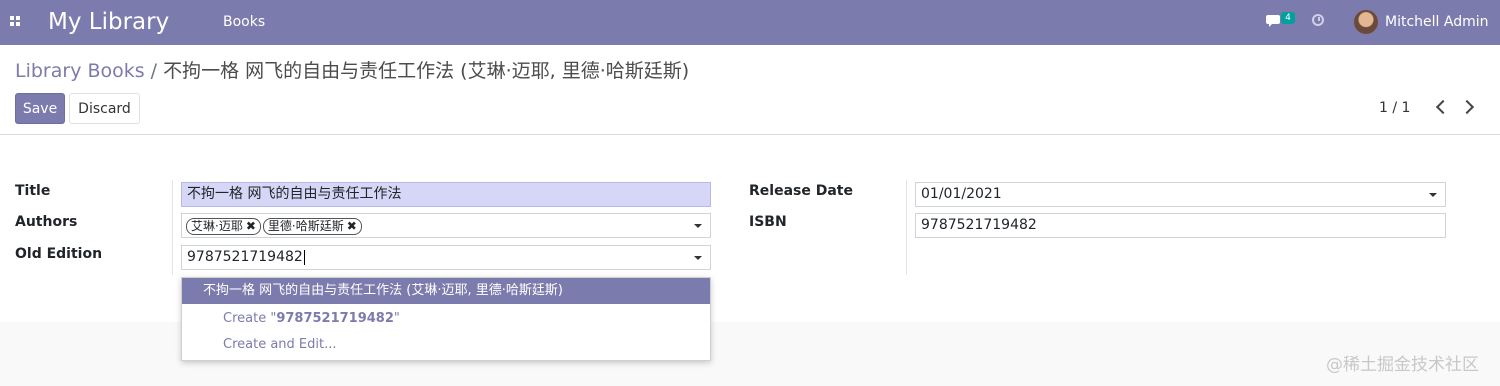  Describe the element at coordinates (446, 225) in the screenshot. I see `authors-field: 艾琳·迈耶 ✖ 里德·哈斯廷斯 ✖` at that location.